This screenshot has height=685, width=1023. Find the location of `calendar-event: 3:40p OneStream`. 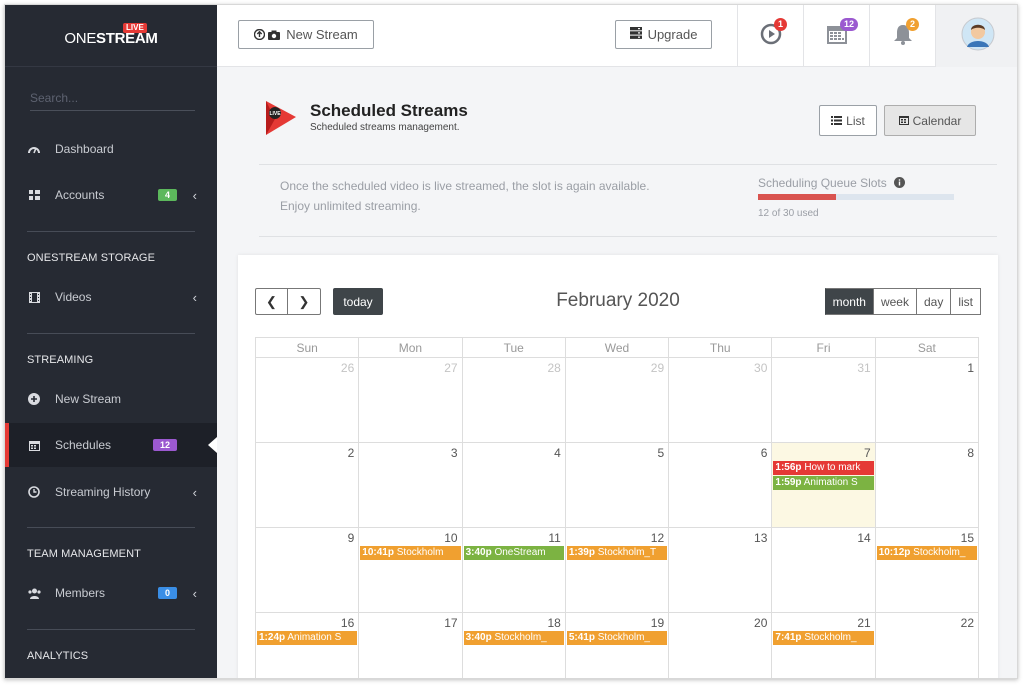

calendar-event: 3:40p OneStream is located at coordinates (513, 553).